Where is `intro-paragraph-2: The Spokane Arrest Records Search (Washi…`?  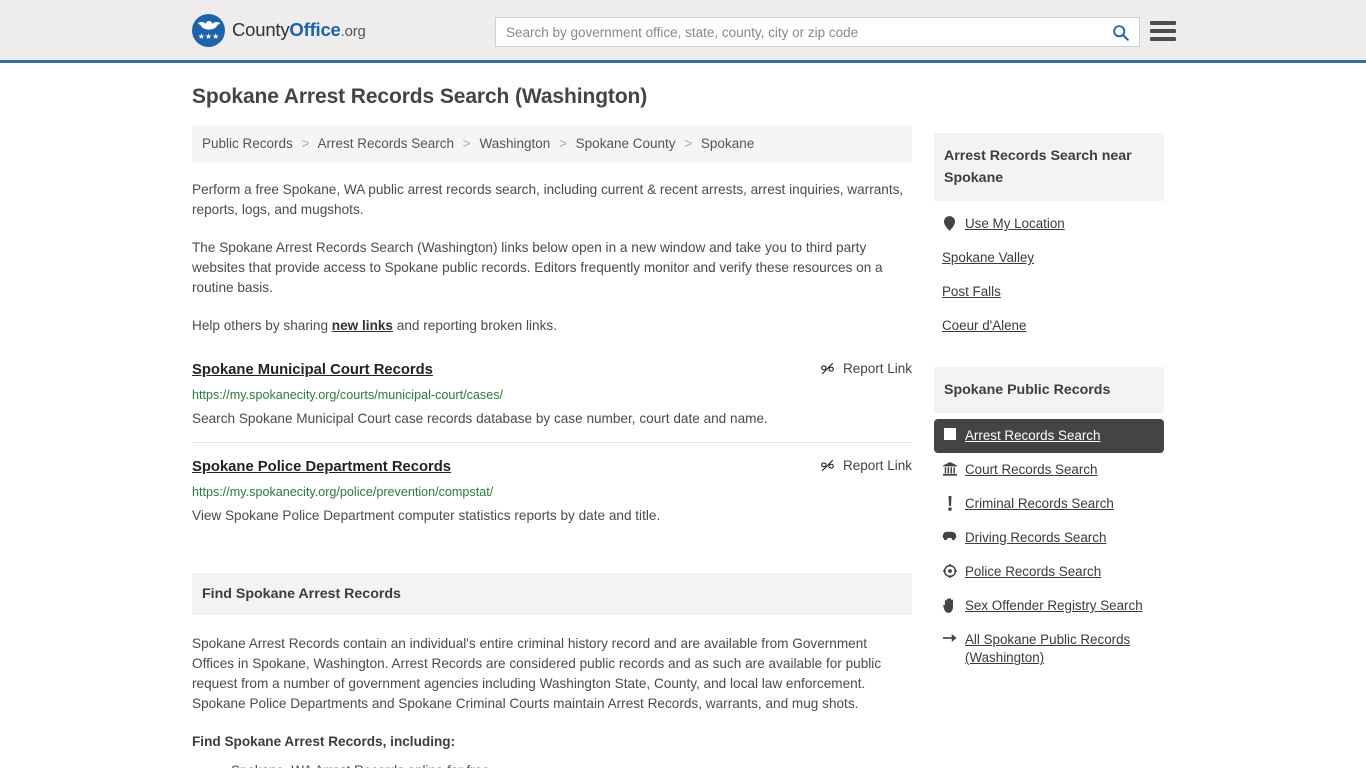 intro-paragraph-2: The Spokane Arrest Records Search (Washi… is located at coordinates (537, 267).